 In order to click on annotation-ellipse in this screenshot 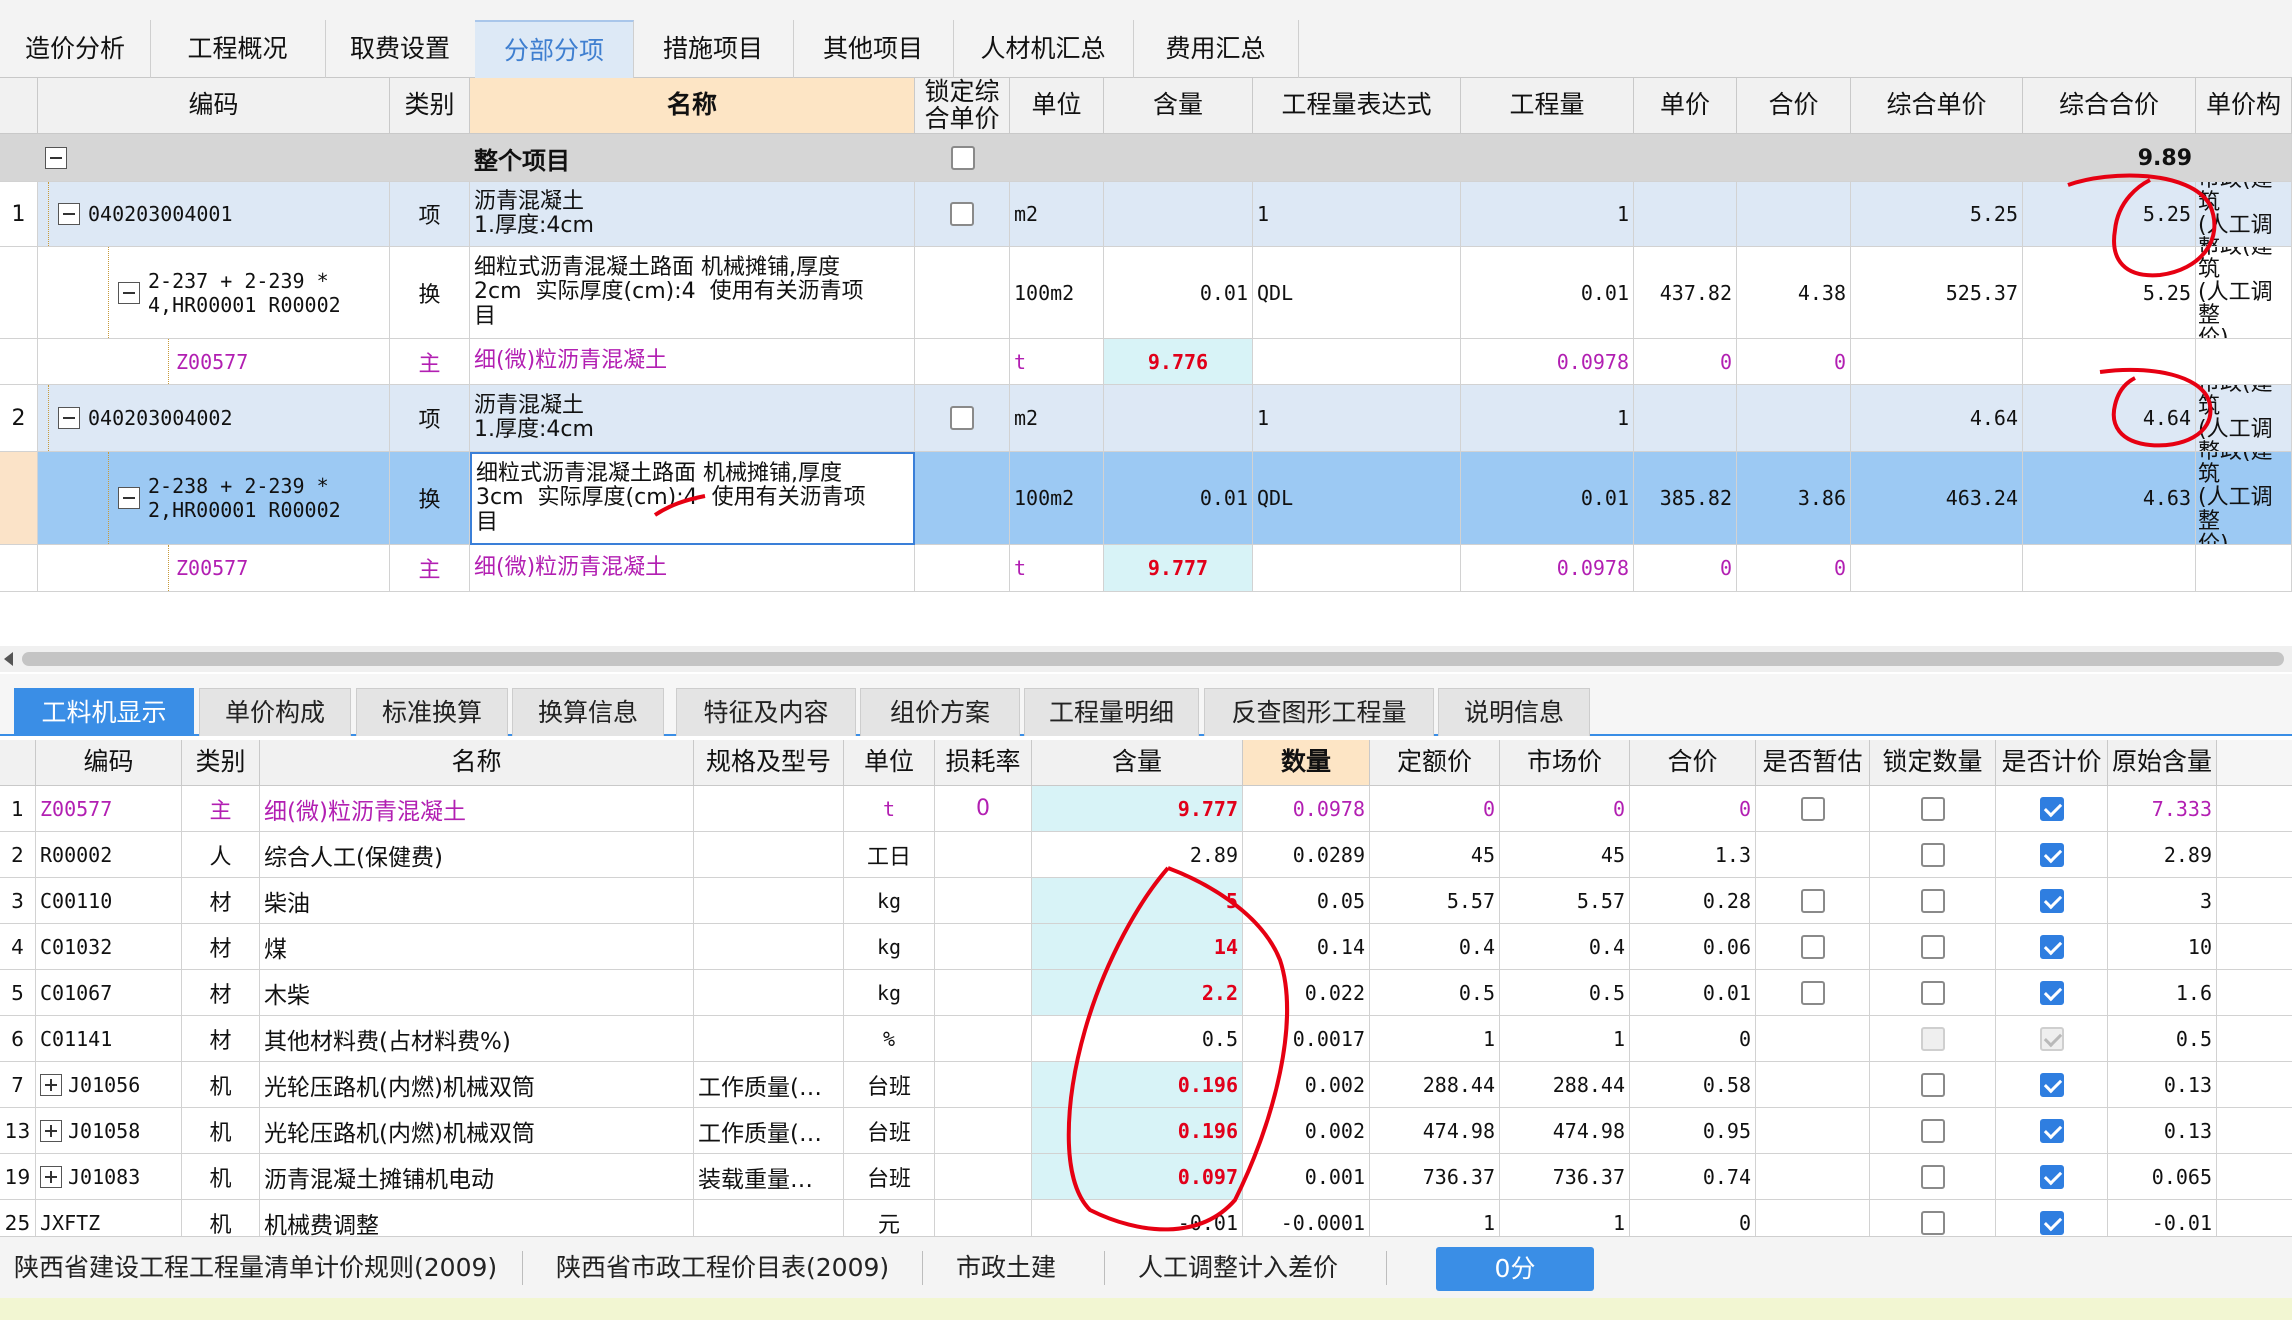, I will do `click(1178, 1049)`.